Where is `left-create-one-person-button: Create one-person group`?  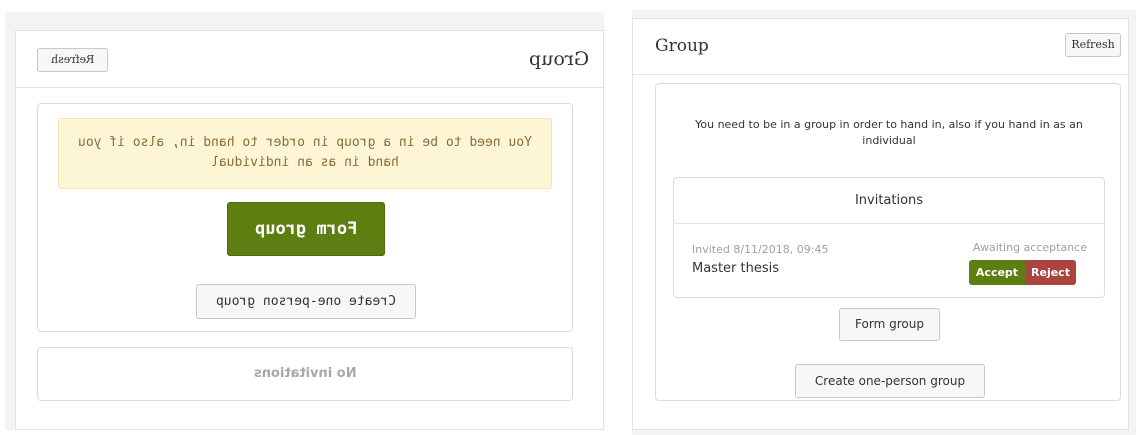 left-create-one-person-button: Create one-person group is located at coordinates (306, 301).